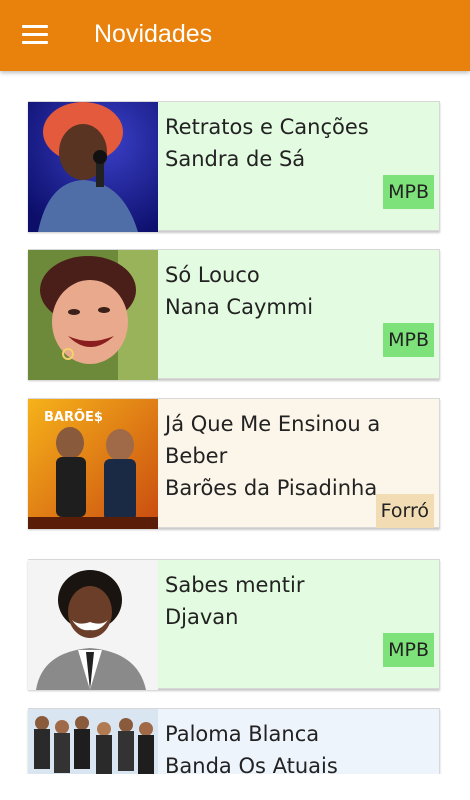  Describe the element at coordinates (235, 35) in the screenshot. I see `app-bar: Novidades` at that location.